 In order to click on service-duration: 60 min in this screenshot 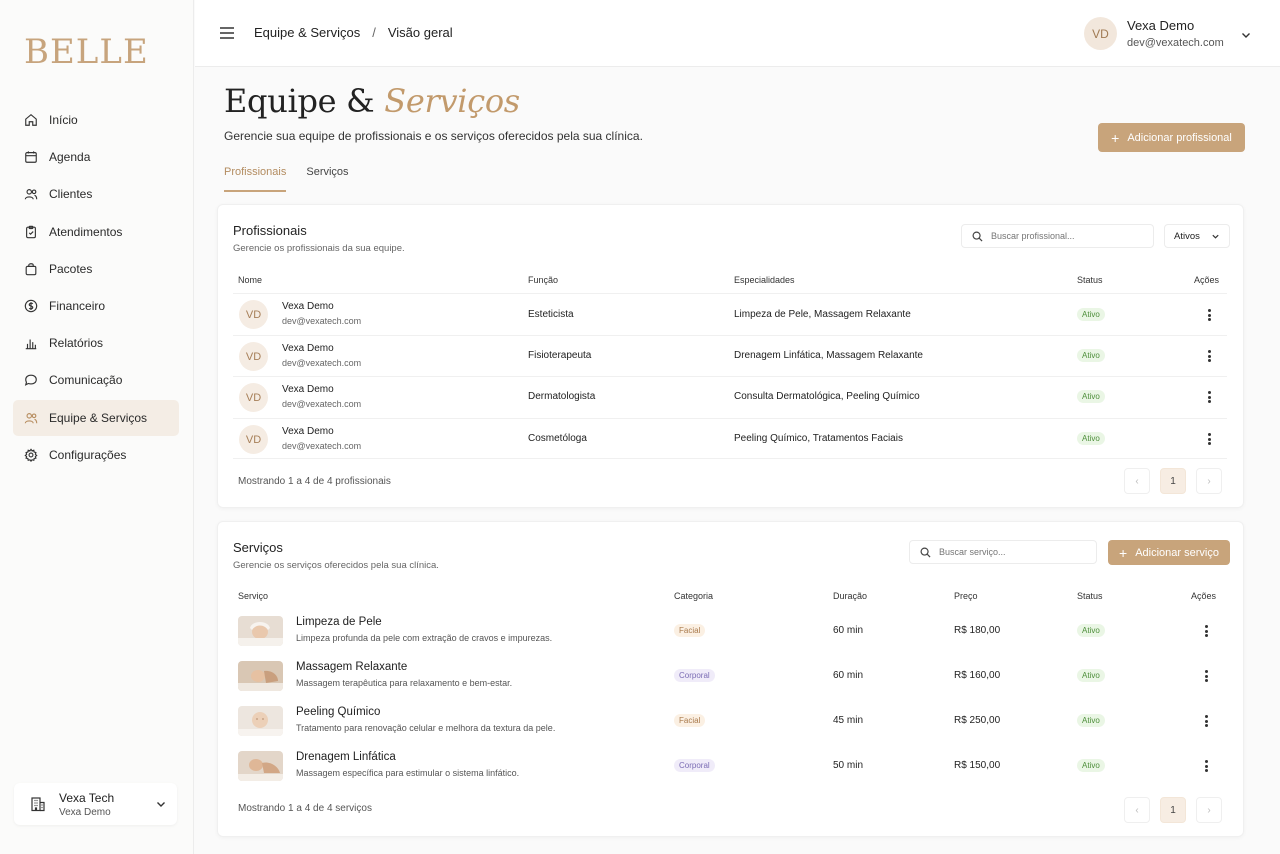, I will do `click(848, 675)`.